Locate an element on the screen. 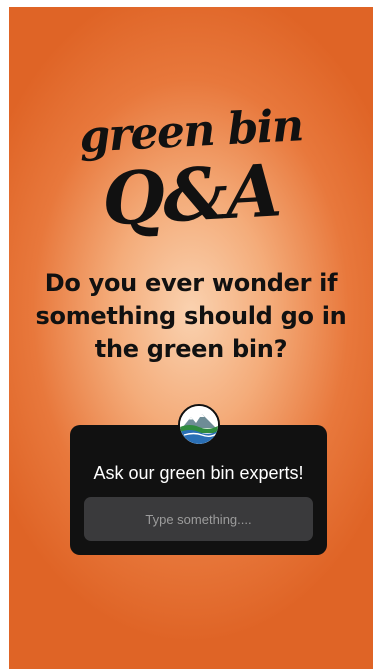 The width and height of the screenshot is (378, 671). question-sticker-title: Ask our green bin experts! is located at coordinates (198, 473).